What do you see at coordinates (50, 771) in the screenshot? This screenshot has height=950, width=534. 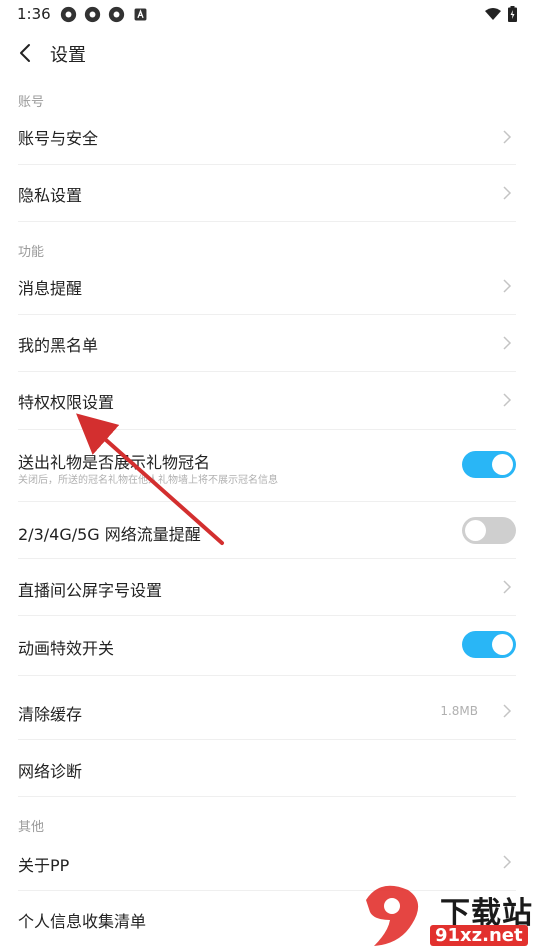 I see `row-label: 网络诊断` at bounding box center [50, 771].